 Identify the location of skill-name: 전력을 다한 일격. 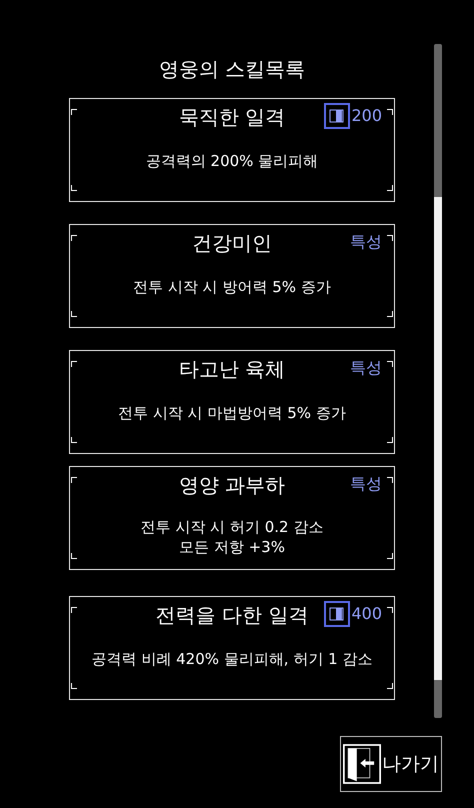
(232, 615).